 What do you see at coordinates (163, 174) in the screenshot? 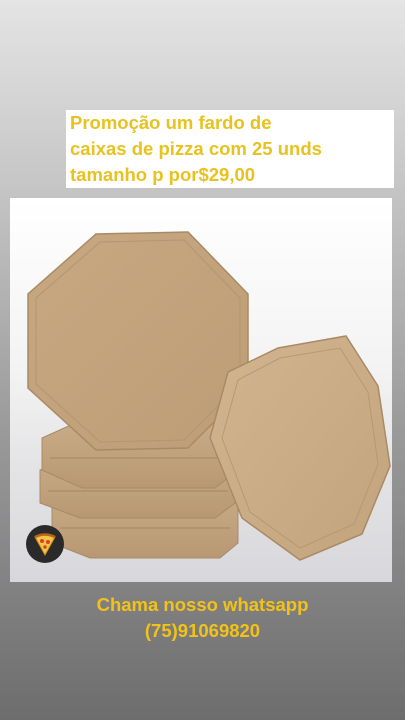
I see `promo-line-3: tamanho p por$29,00` at bounding box center [163, 174].